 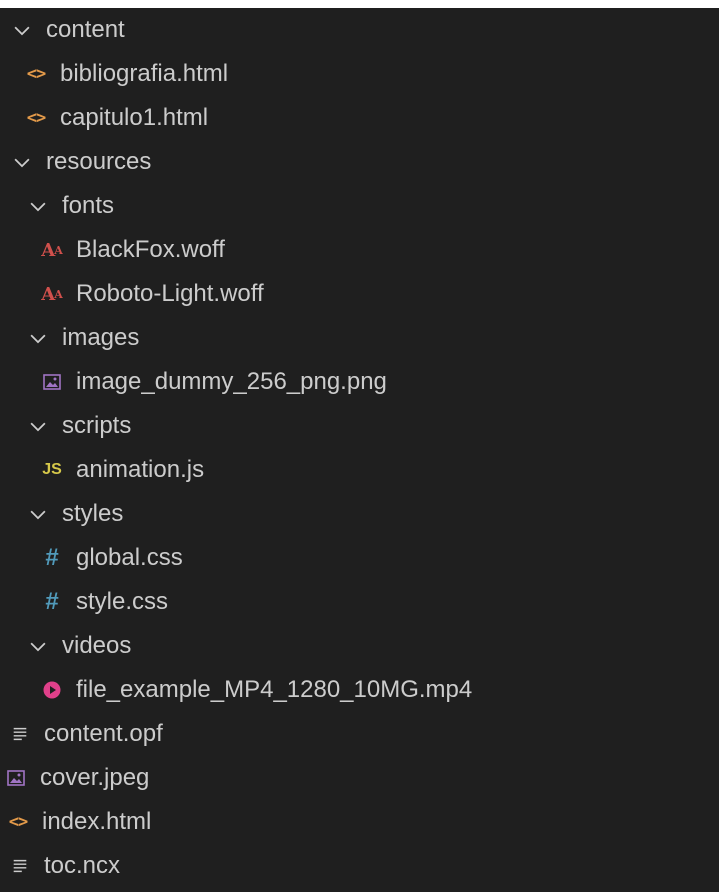 I want to click on file-label: capitulo1.html, so click(x=134, y=117).